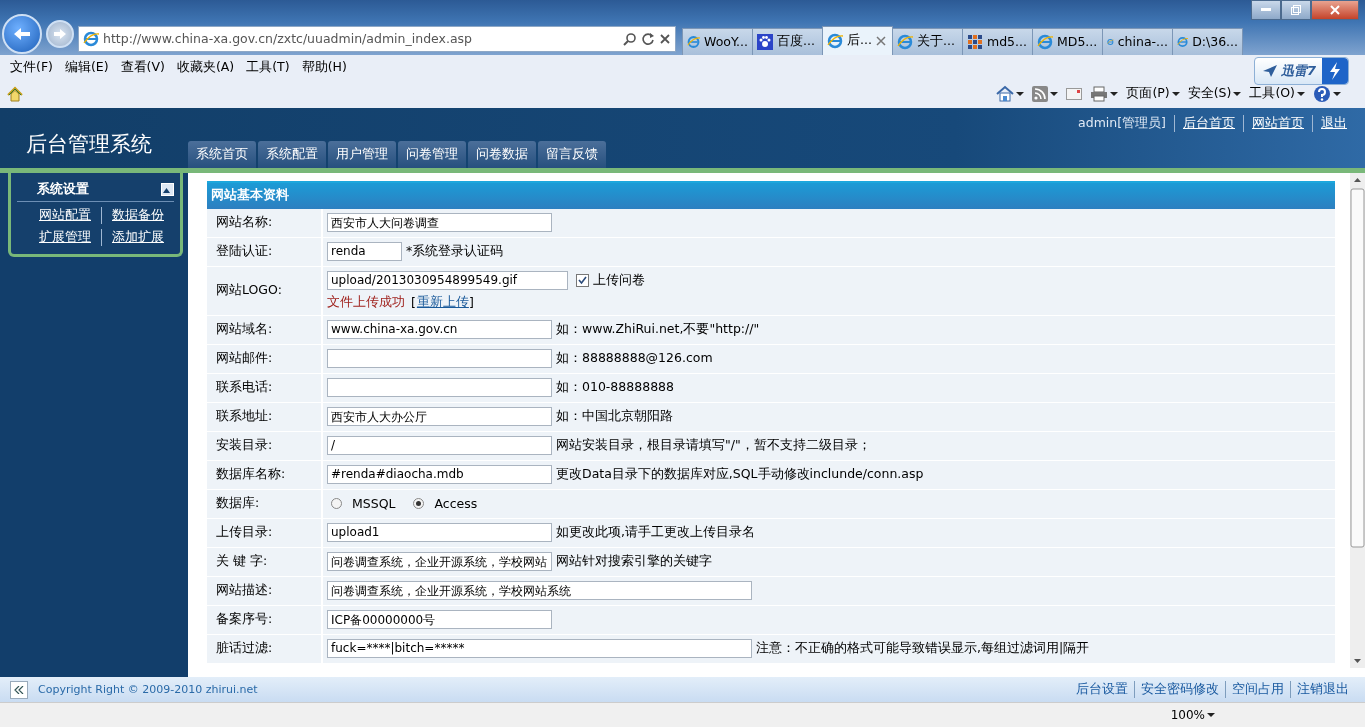 This screenshot has width=1365, height=727. I want to click on command-menu: 安全(S), so click(1214, 94).